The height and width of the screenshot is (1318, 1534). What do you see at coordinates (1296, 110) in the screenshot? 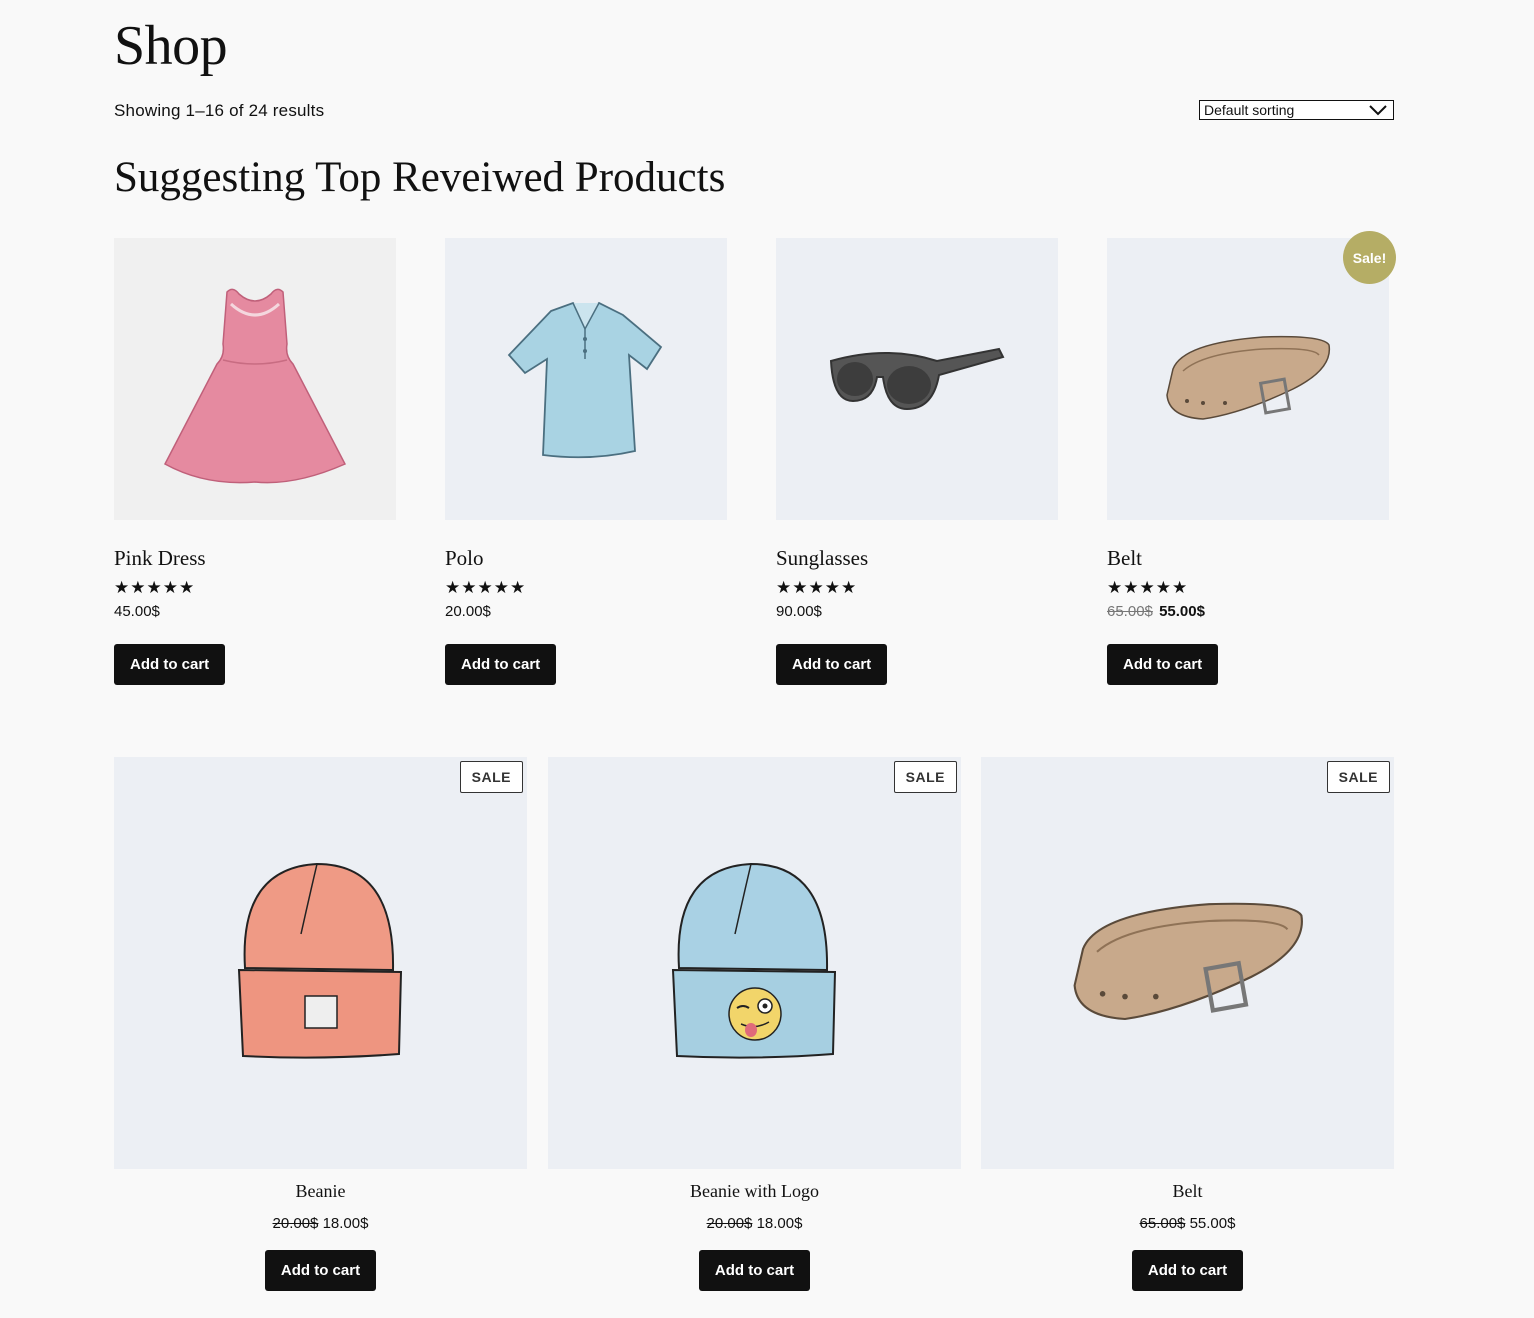
I see `sort-select: Default sorting` at bounding box center [1296, 110].